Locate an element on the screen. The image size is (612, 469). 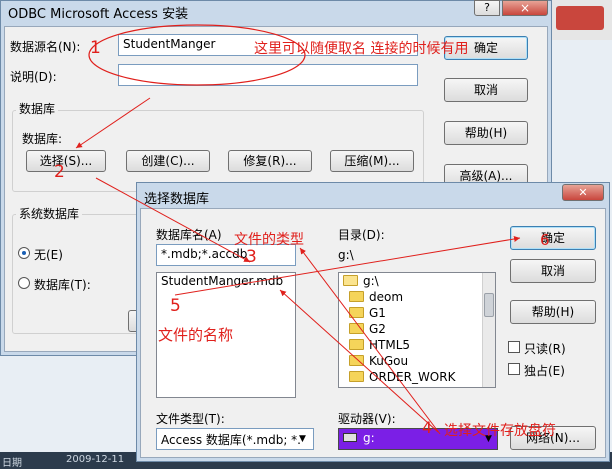
annotation-note-5: 文件的名称 is located at coordinates (196, 335).